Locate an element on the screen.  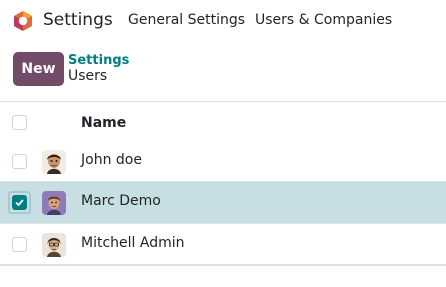
odoo-logo-icon is located at coordinates (23, 21).